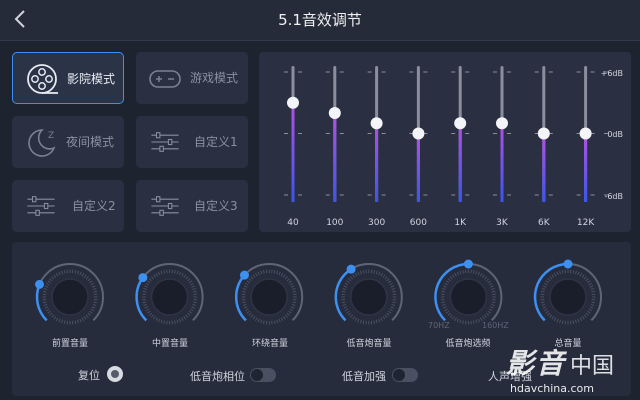 This screenshot has height=400, width=640. What do you see at coordinates (269, 344) in the screenshot?
I see `knob-label: 环绕音量` at bounding box center [269, 344].